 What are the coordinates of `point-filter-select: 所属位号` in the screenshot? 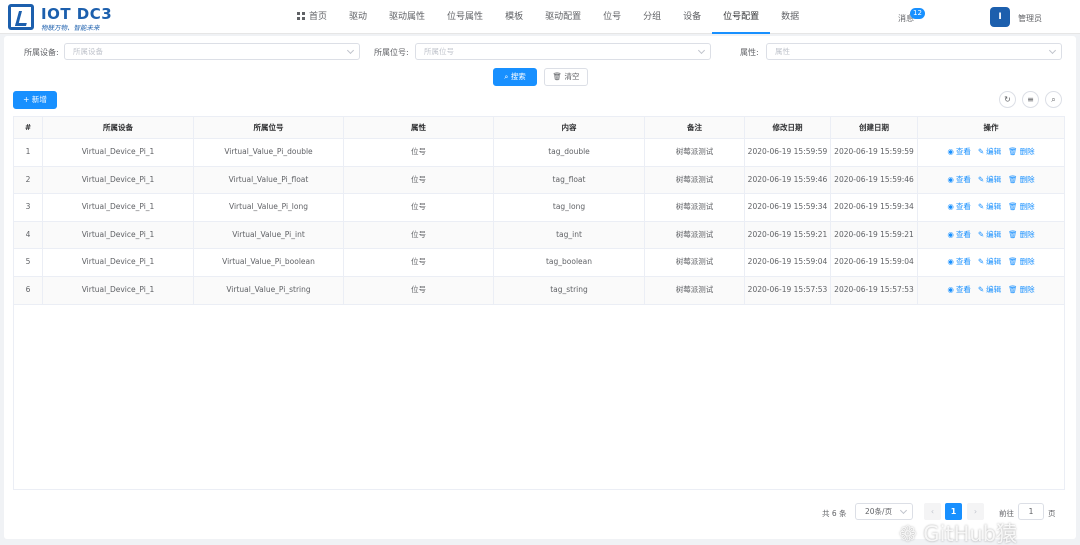 It's located at (563, 51).